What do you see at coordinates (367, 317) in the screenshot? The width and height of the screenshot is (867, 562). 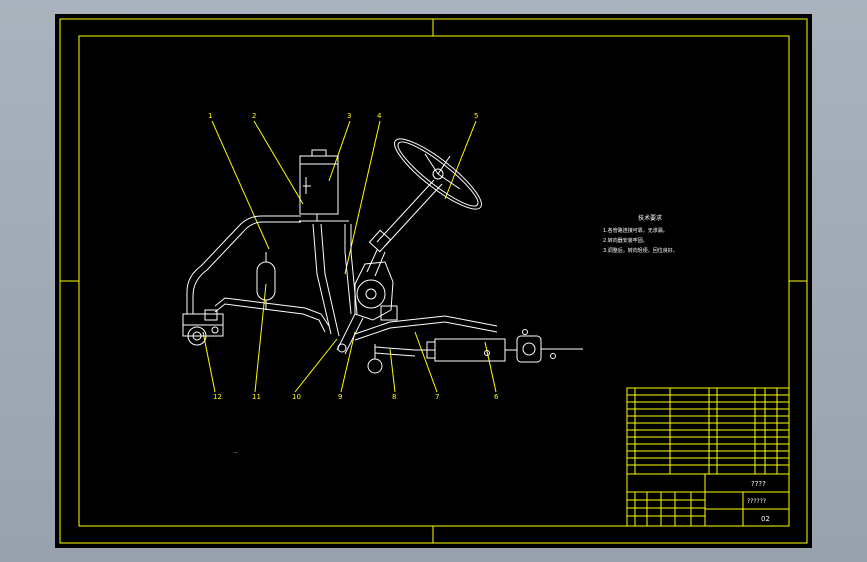 I see `steering-gear` at bounding box center [367, 317].